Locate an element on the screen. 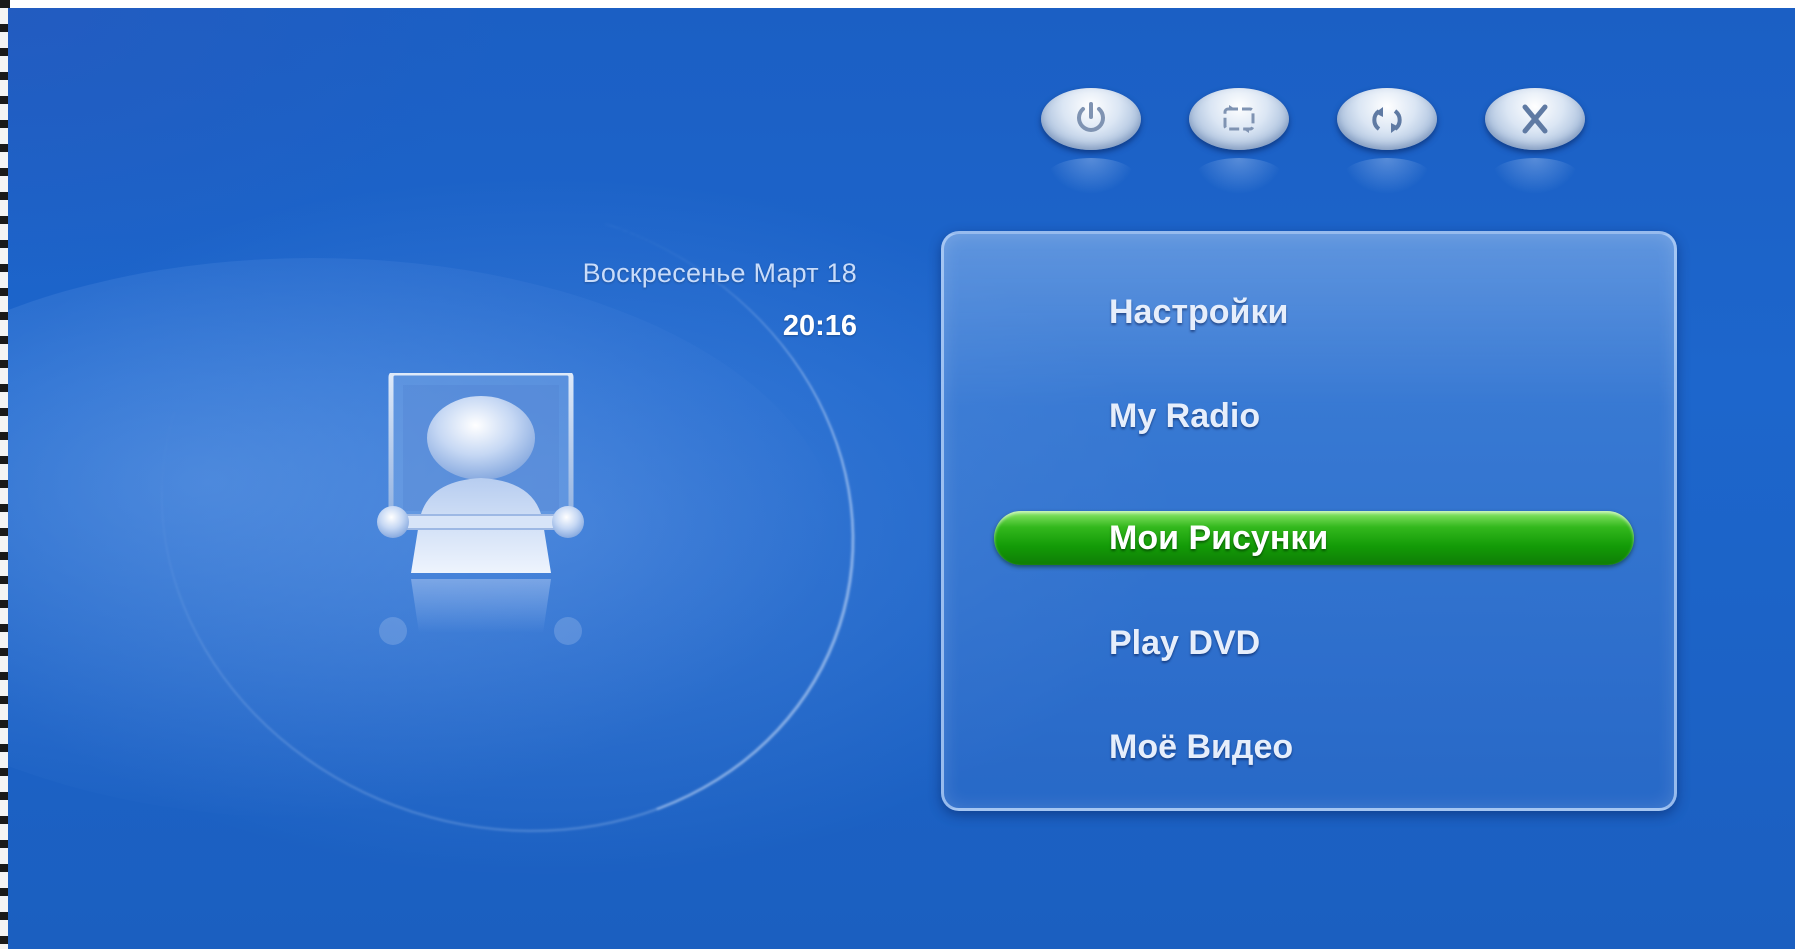 This screenshot has height=949, width=1795. menu-item-play-dvd: Play DVD is located at coordinates (1184, 643).